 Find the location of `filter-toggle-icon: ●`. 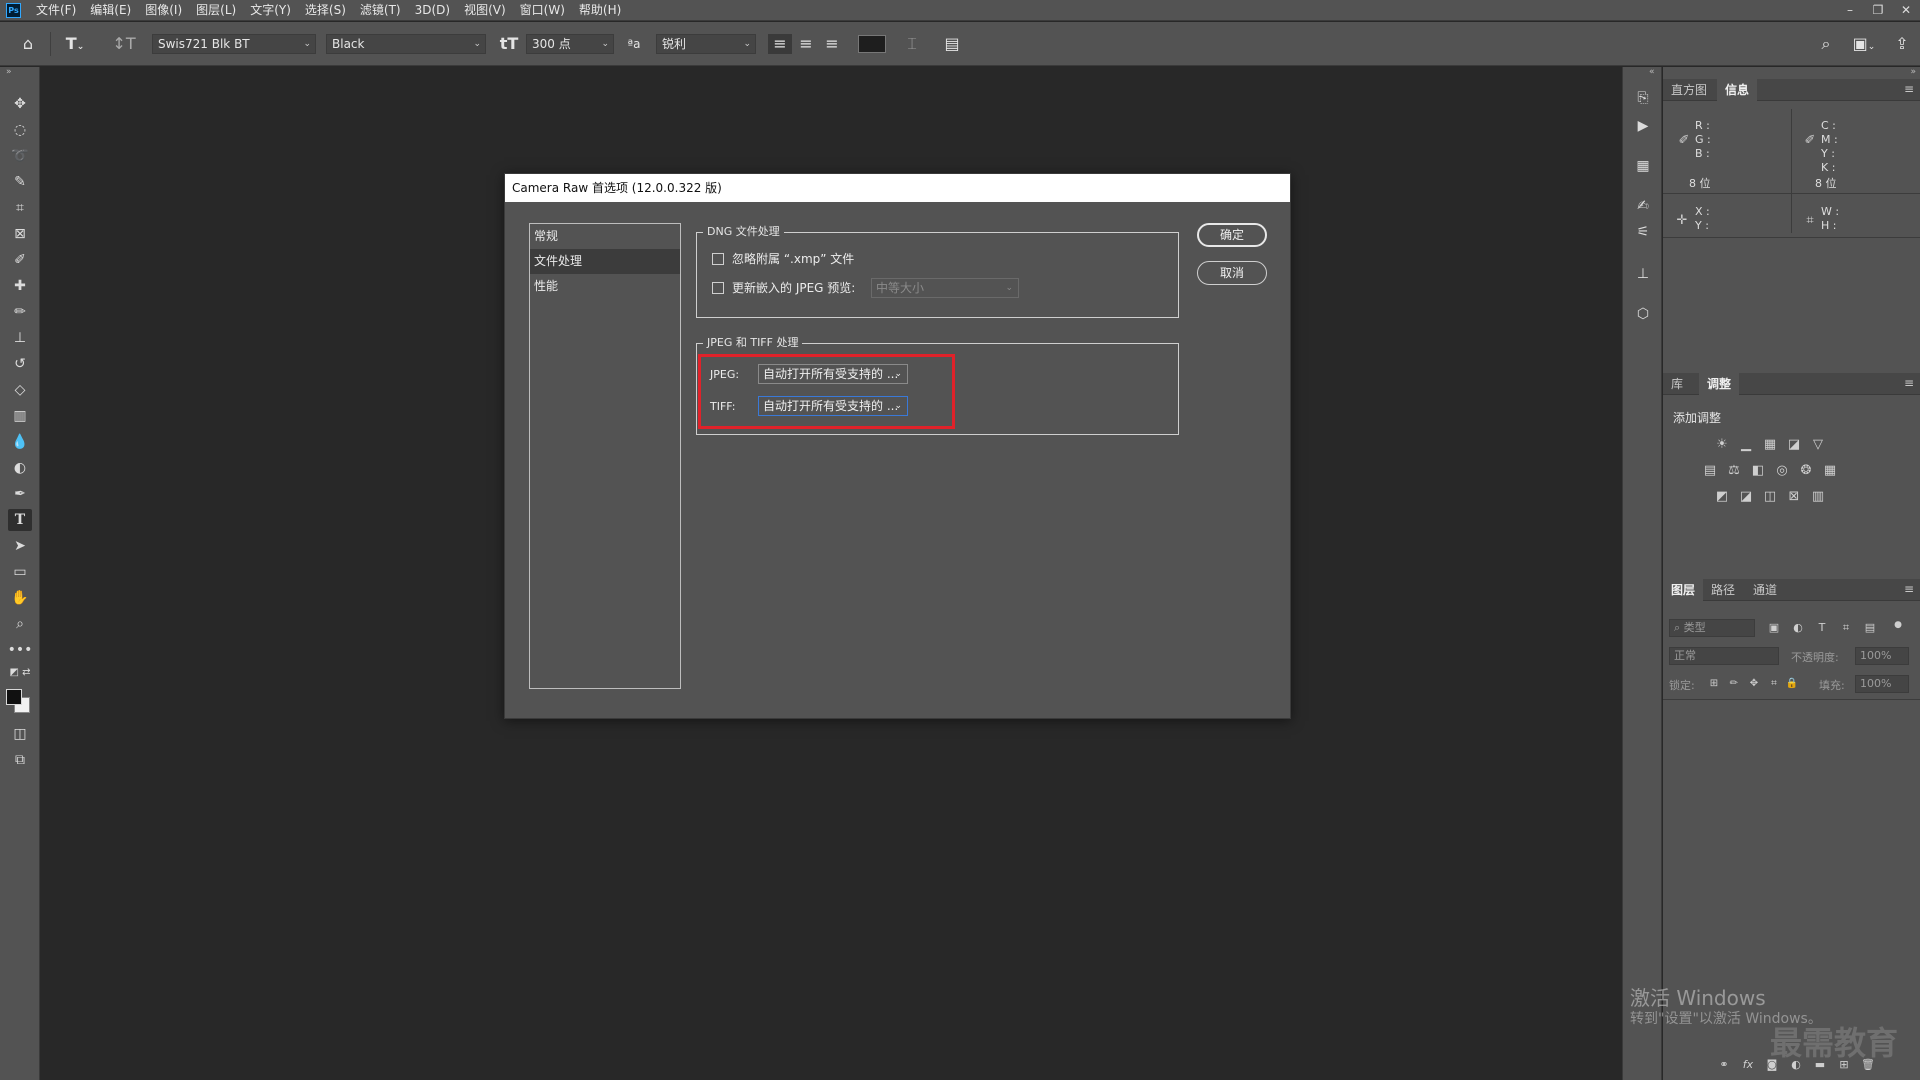

filter-toggle-icon: ● is located at coordinates (1898, 625).